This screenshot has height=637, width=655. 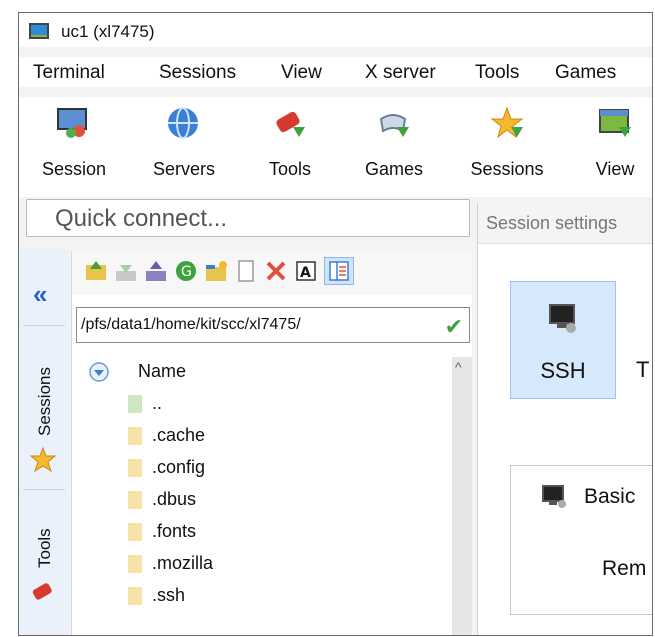 I want to click on tab-sessions: Sessions, so click(x=44, y=405).